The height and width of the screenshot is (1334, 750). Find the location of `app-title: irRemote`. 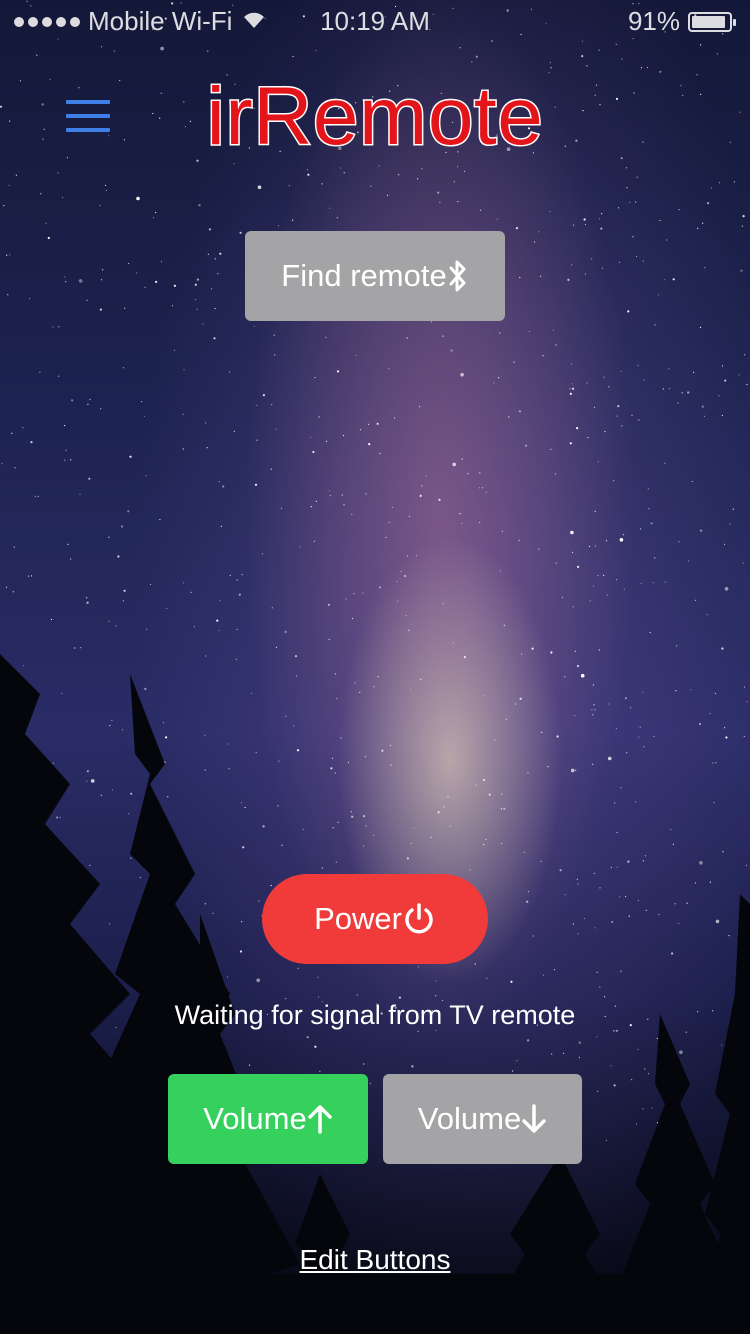

app-title: irRemote is located at coordinates (374, 117).